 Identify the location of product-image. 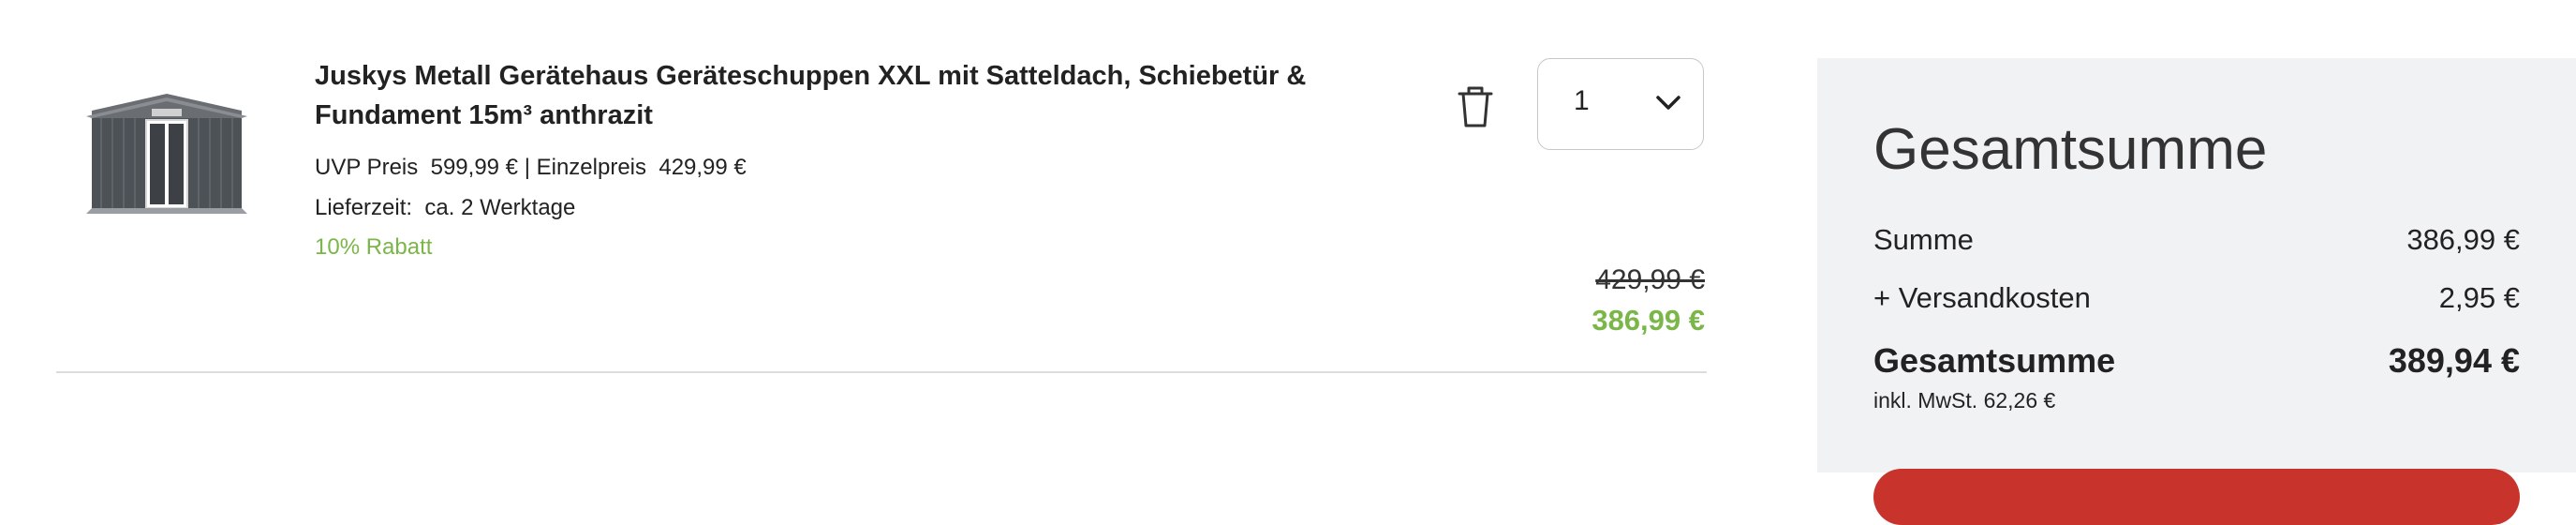
(166, 154).